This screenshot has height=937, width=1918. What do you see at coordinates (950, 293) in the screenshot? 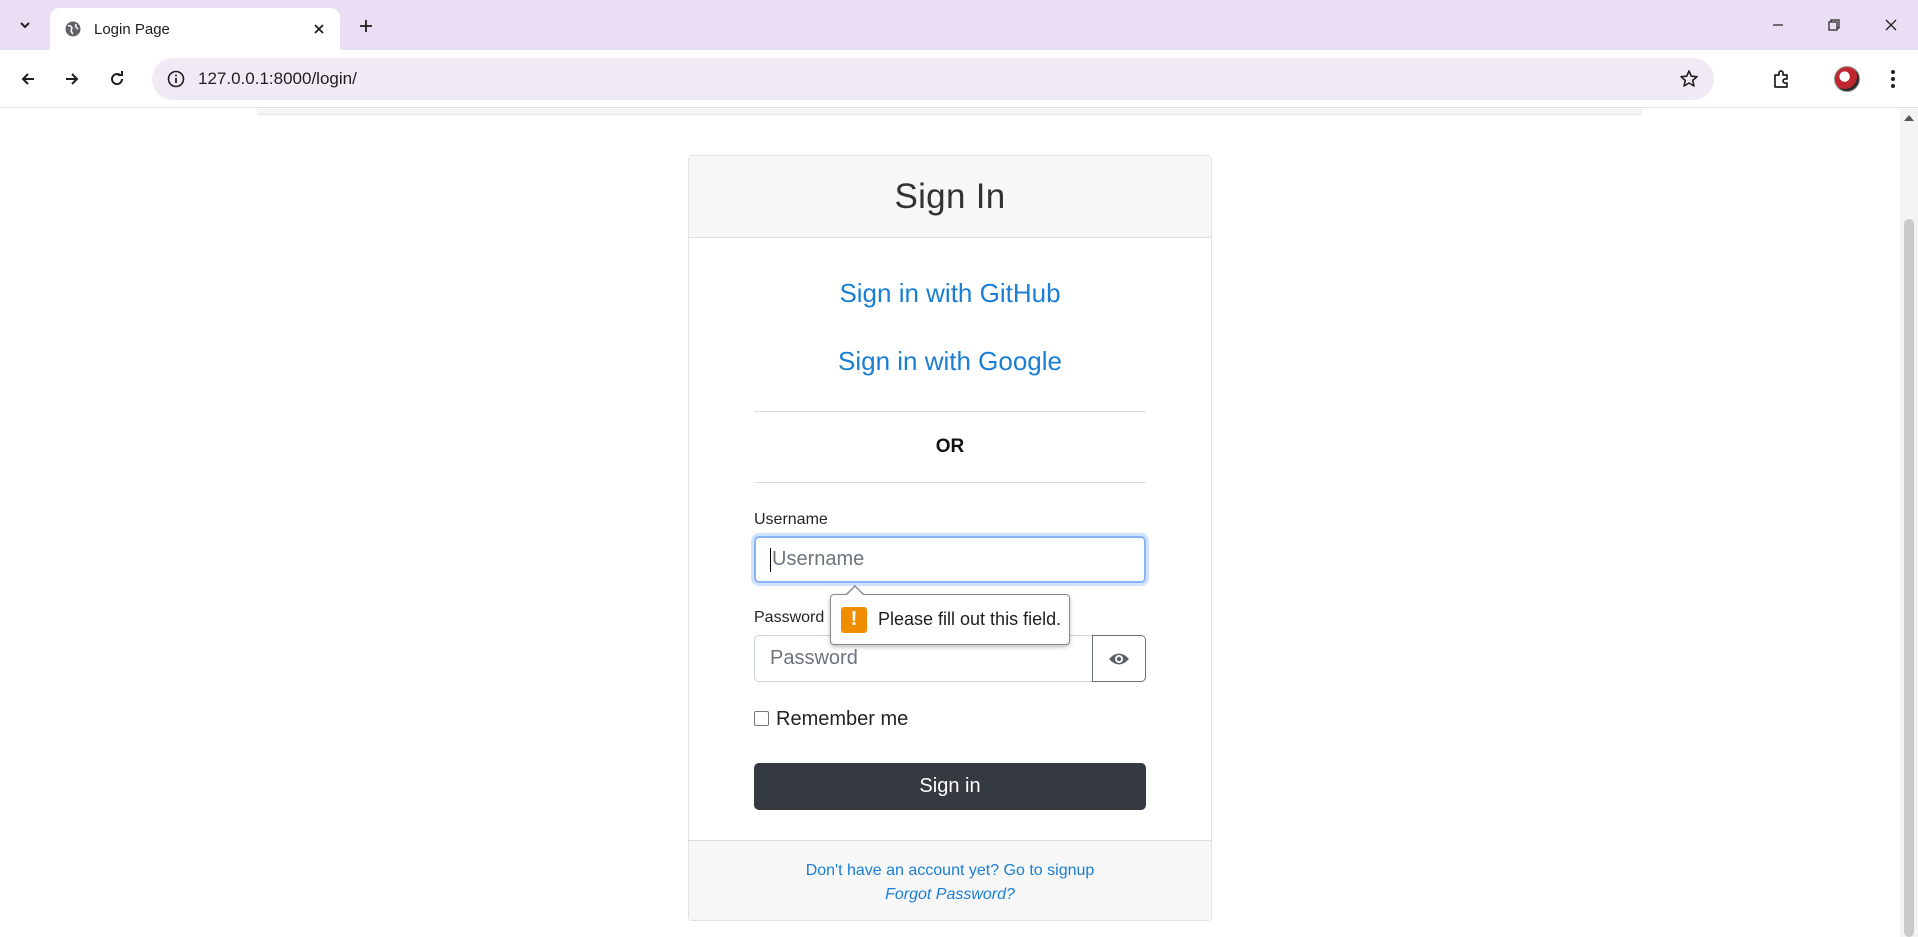
I see `github-signin-link: Sign in with GitHub` at bounding box center [950, 293].